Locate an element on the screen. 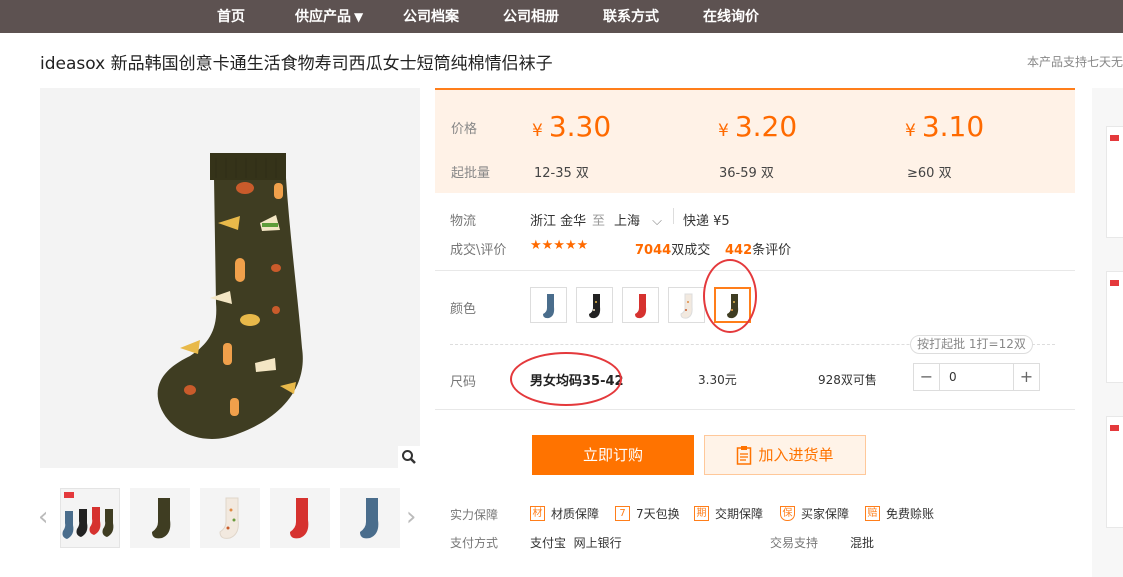  color-option-white is located at coordinates (686, 305).